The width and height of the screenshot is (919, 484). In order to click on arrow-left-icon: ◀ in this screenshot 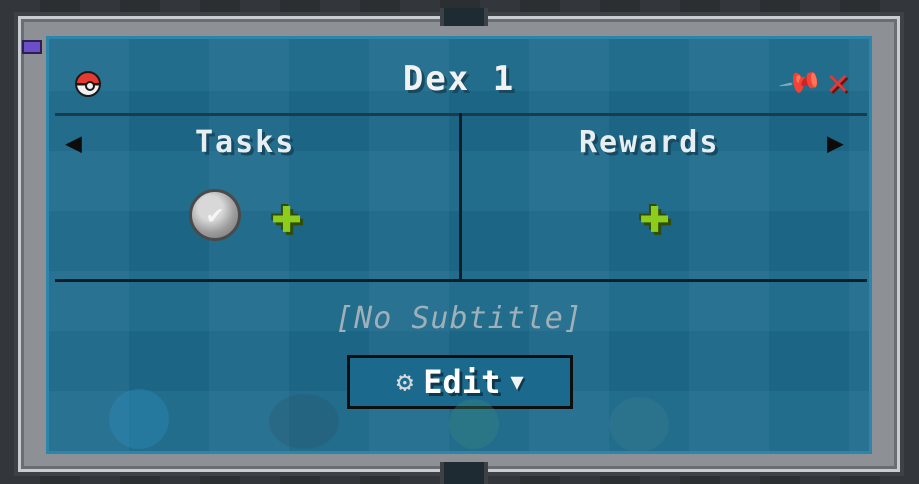, I will do `click(73, 143)`.